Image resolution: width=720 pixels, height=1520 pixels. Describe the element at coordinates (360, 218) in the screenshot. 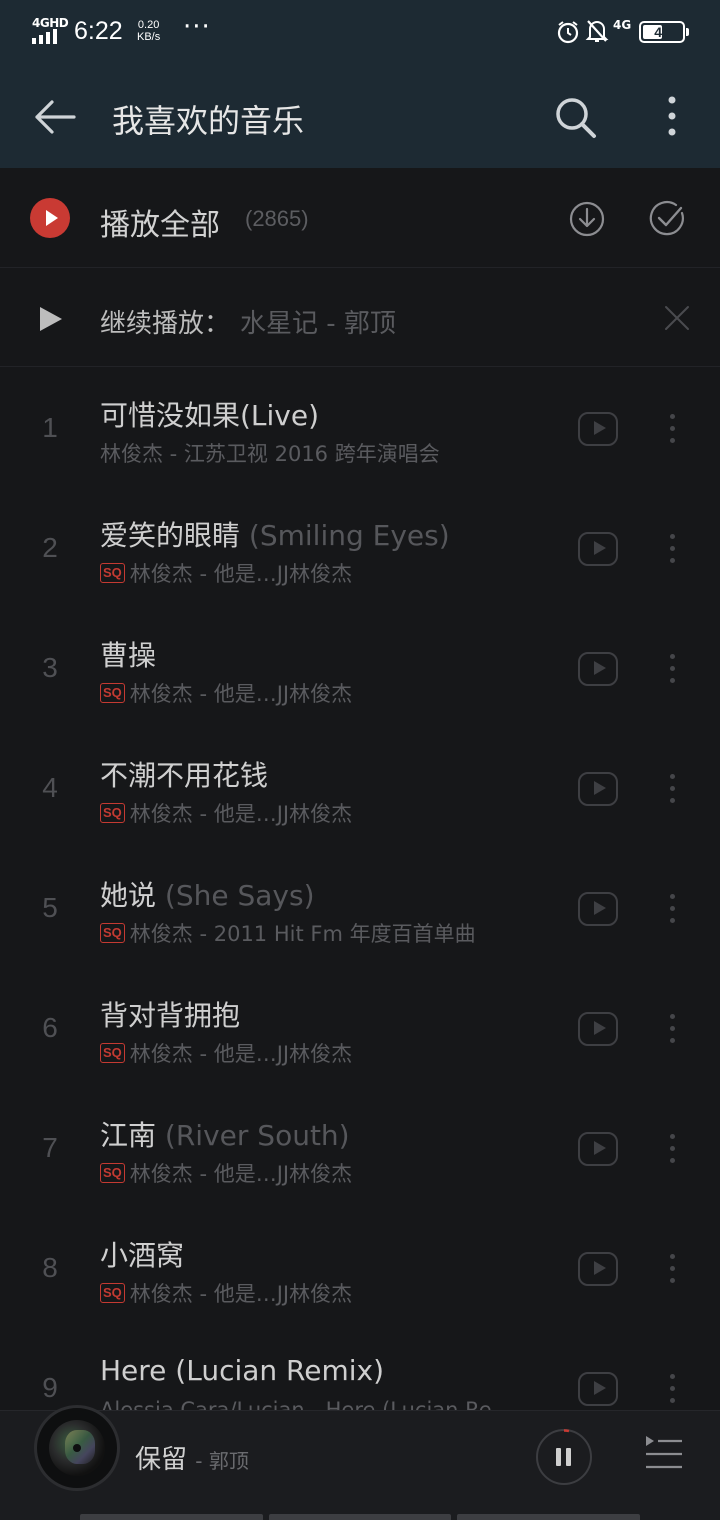

I see `play-all-row: 播放全部 (2865)` at that location.